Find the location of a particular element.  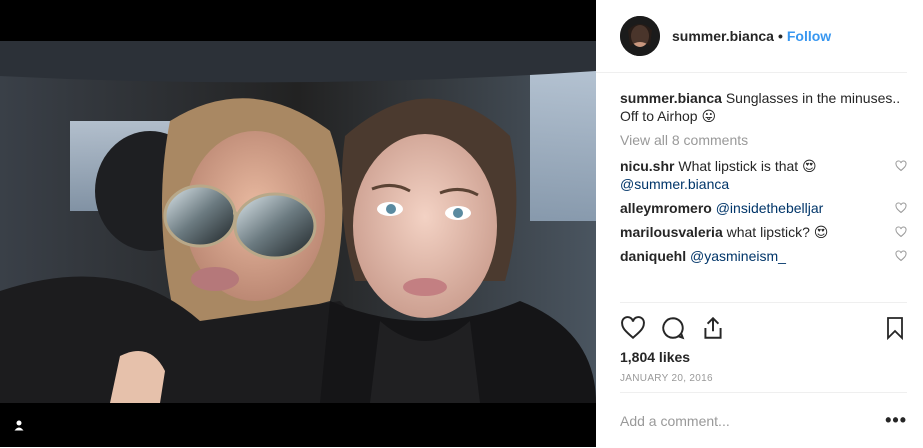

bookmark-icon is located at coordinates (895, 328).